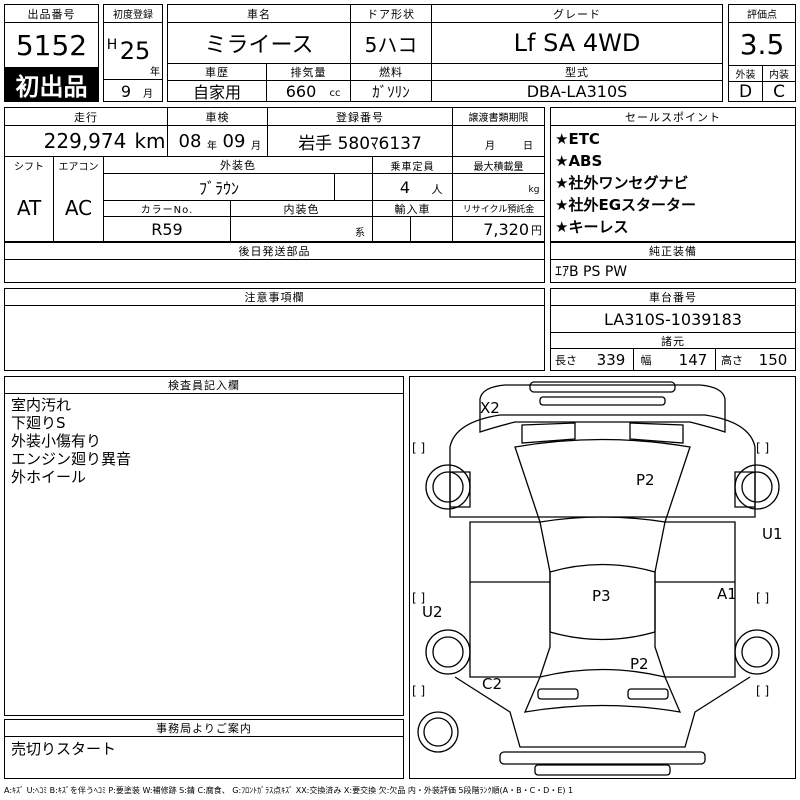 This screenshot has height=800, width=800. I want to click on notes-header: 注意事項欄, so click(274, 297).